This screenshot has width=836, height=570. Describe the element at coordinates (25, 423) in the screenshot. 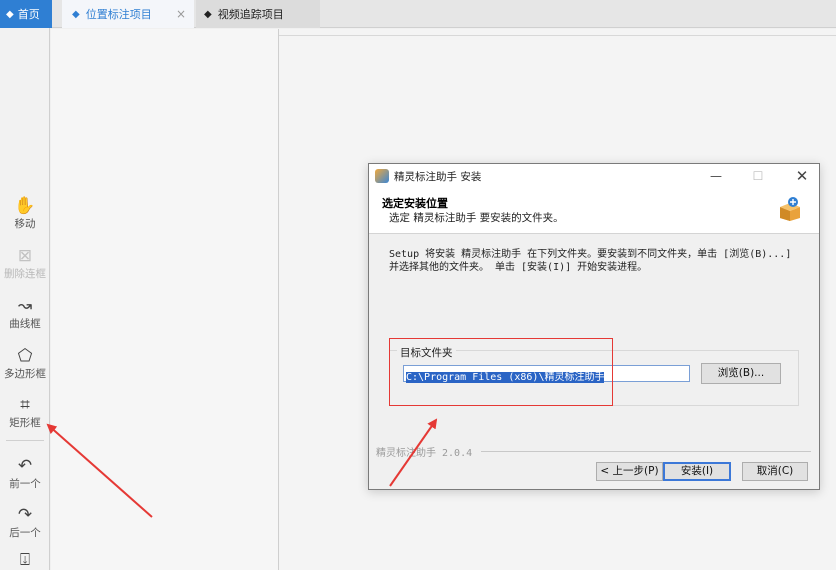

I see `tool-rectangle-label: 矩形框` at that location.